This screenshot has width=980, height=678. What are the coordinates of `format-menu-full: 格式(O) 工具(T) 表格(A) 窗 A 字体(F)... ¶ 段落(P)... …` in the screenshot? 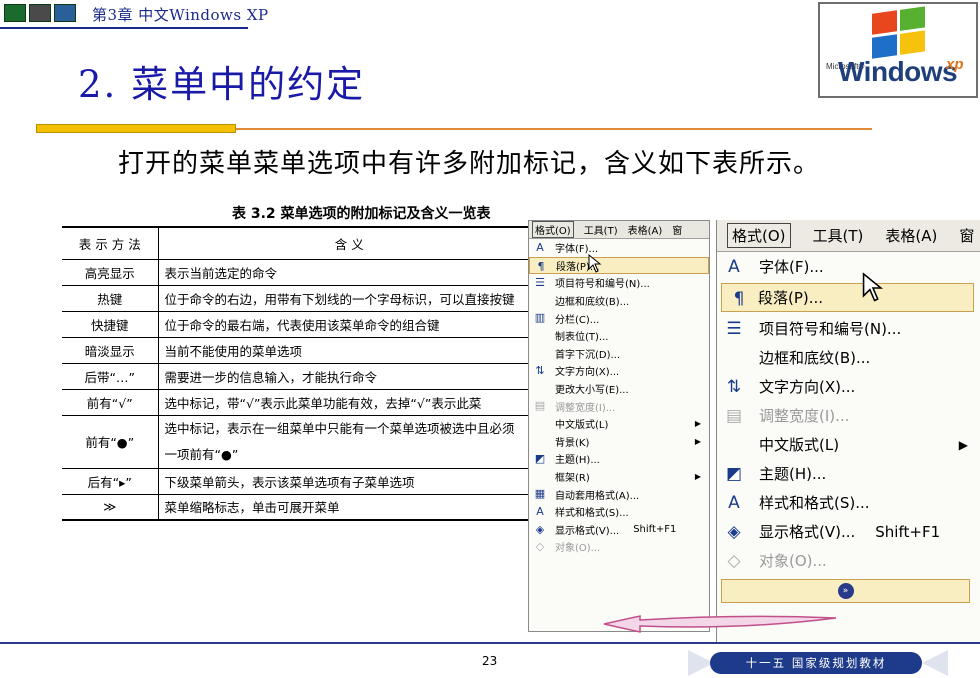 It's located at (619, 426).